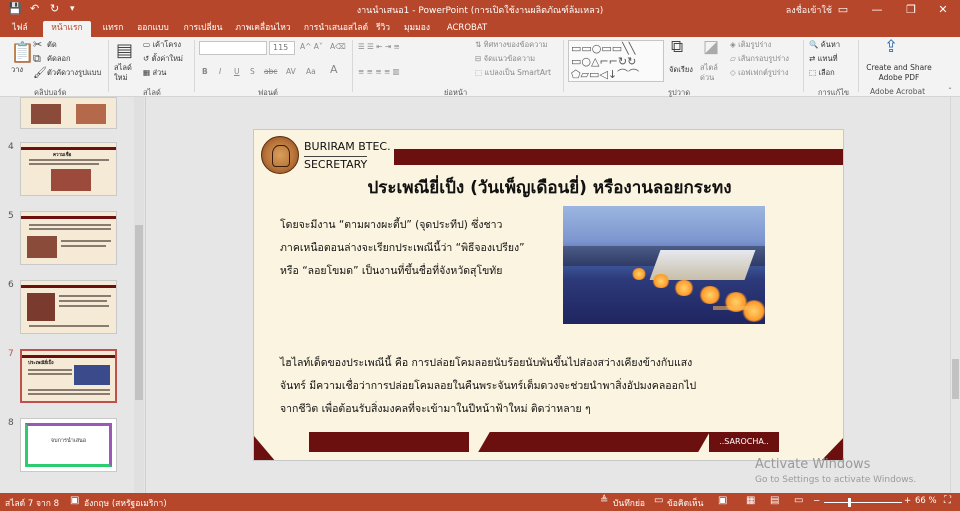  Describe the element at coordinates (125, 503) in the screenshot. I see `language-indicator: อังกฤษ (สหรัฐอเมริกา)` at that location.